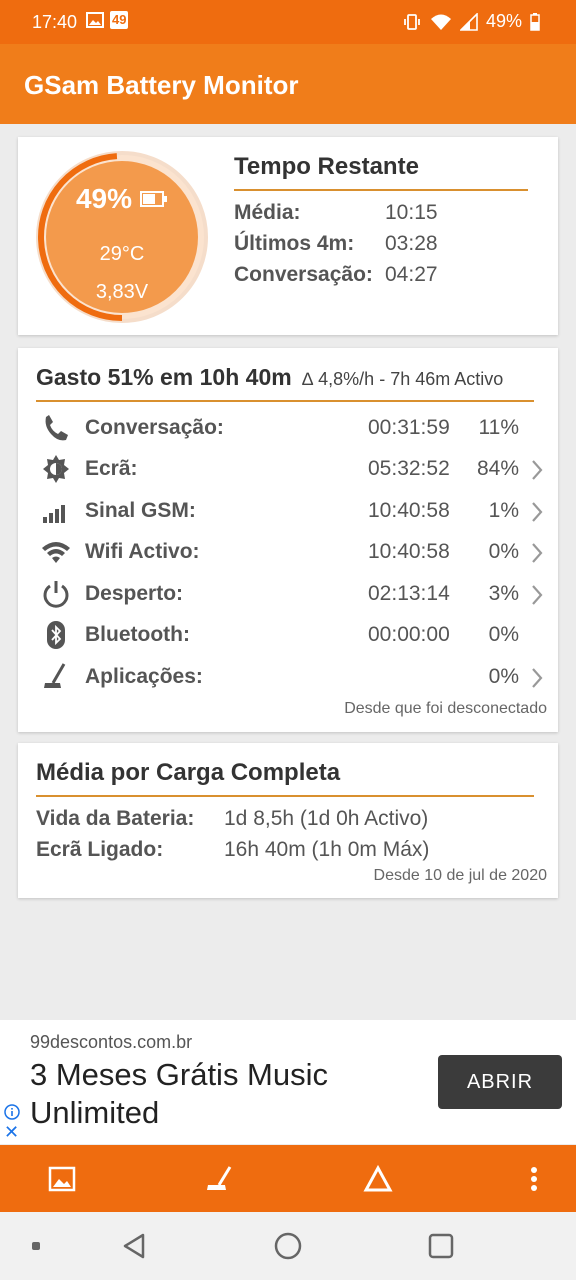  Describe the element at coordinates (11, 1132) in the screenshot. I see `ad-close-icon: ✕` at that location.